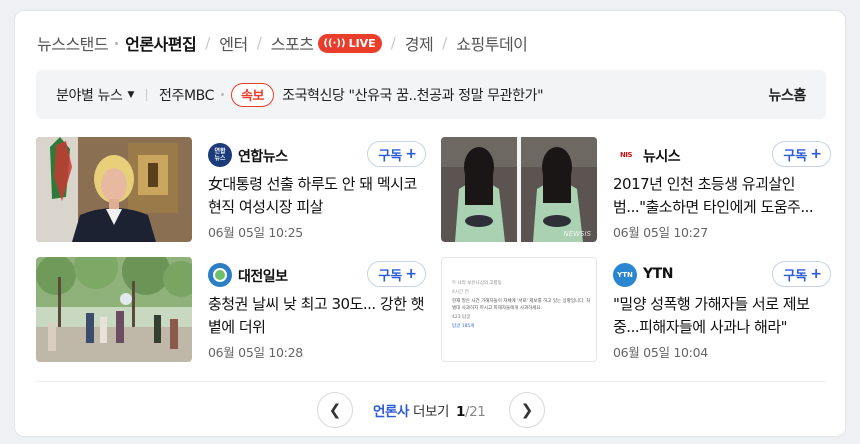  Describe the element at coordinates (391, 412) in the screenshot. I see `more-label-press: 언론사` at that location.